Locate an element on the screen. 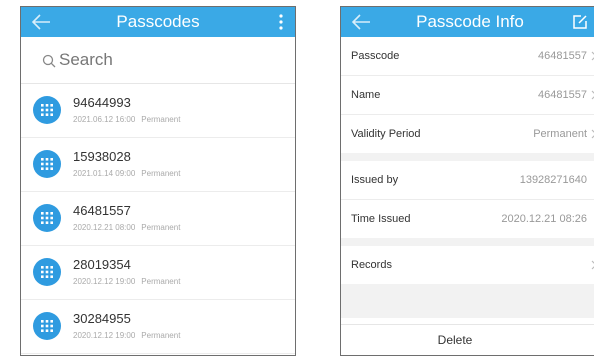 The width and height of the screenshot is (594, 358). page-title: Passcode Info is located at coordinates (470, 21).